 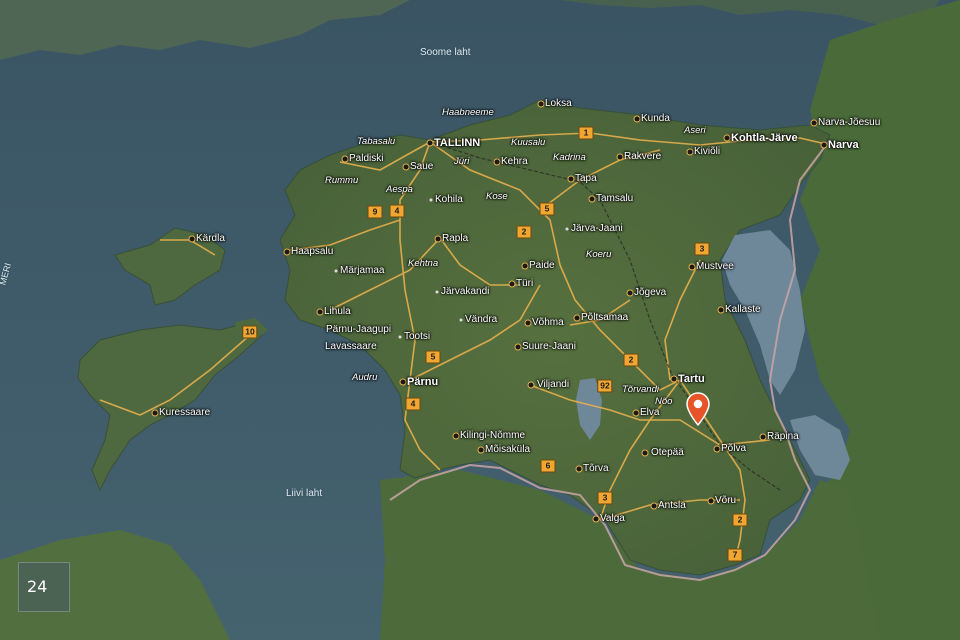 What do you see at coordinates (413, 404) in the screenshot?
I see `road-shield-4b: 4` at bounding box center [413, 404].